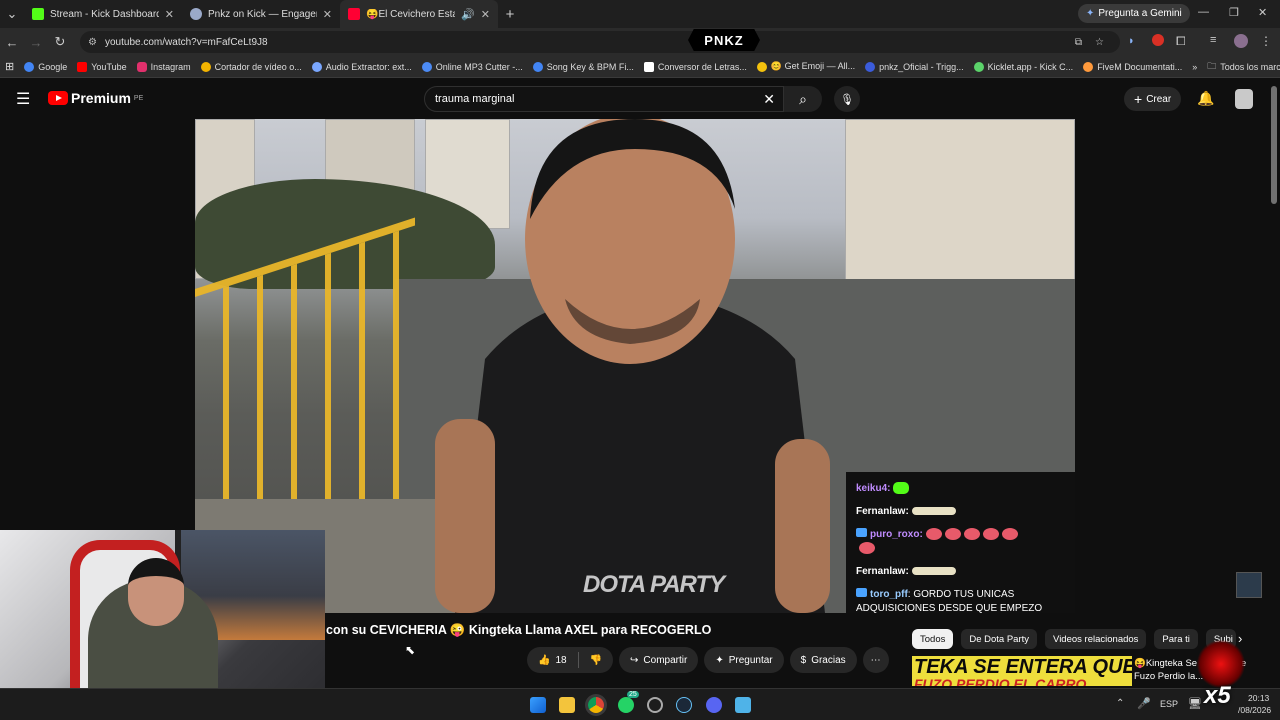 The width and height of the screenshot is (1280, 720). I want to click on region-code: PE, so click(138, 98).